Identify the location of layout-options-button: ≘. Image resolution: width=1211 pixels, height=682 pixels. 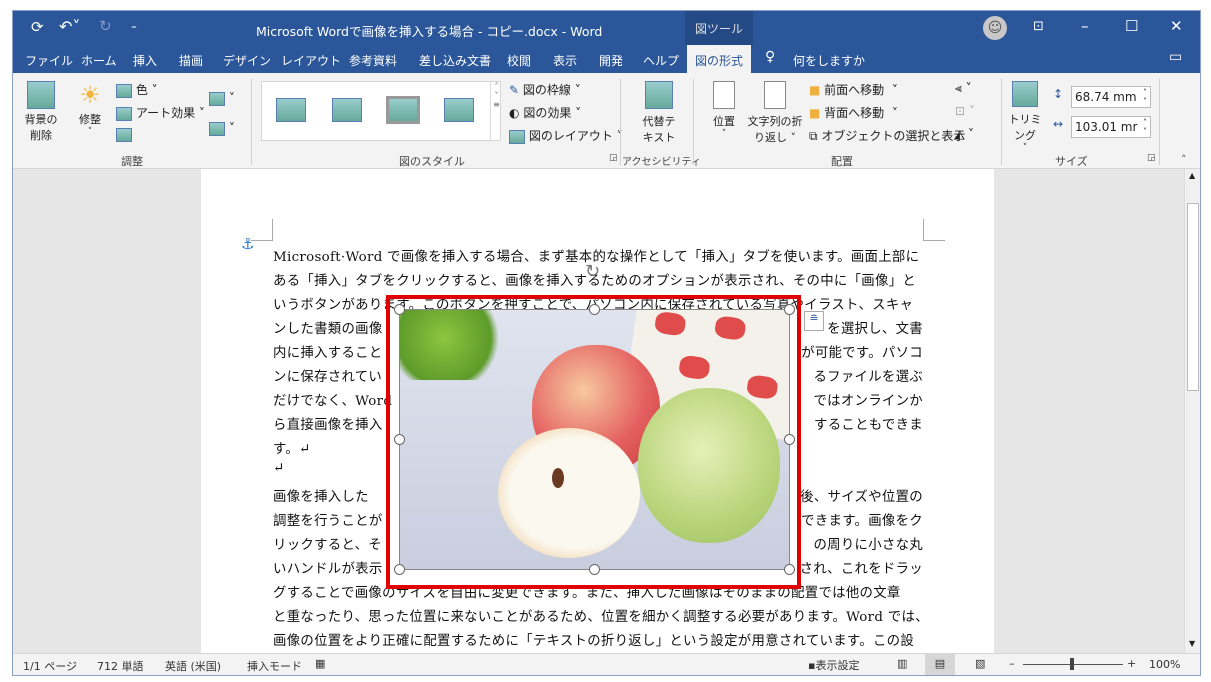
(814, 321).